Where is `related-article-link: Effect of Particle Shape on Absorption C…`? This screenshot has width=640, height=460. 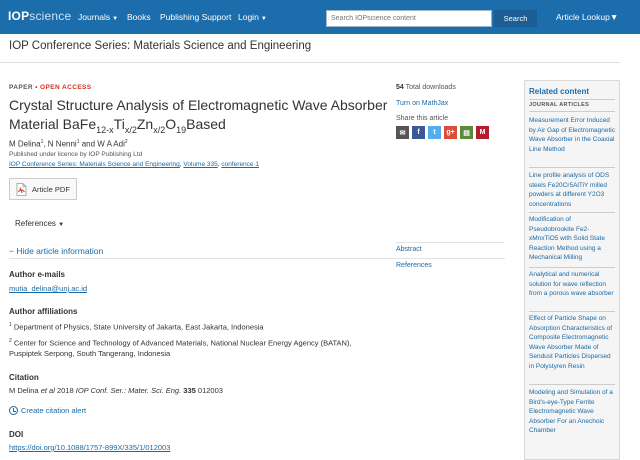 related-article-link: Effect of Particle Shape on Absorption C… is located at coordinates (573, 342).